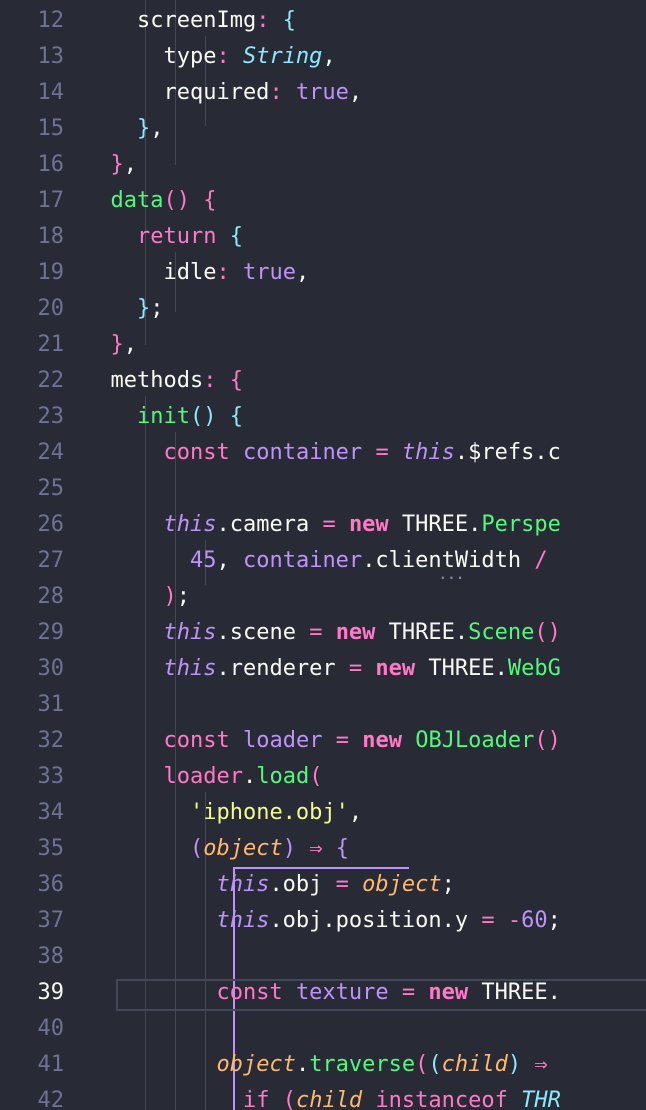 The height and width of the screenshot is (1110, 646). What do you see at coordinates (362, 1064) in the screenshot?
I see `code-token: traverse` at bounding box center [362, 1064].